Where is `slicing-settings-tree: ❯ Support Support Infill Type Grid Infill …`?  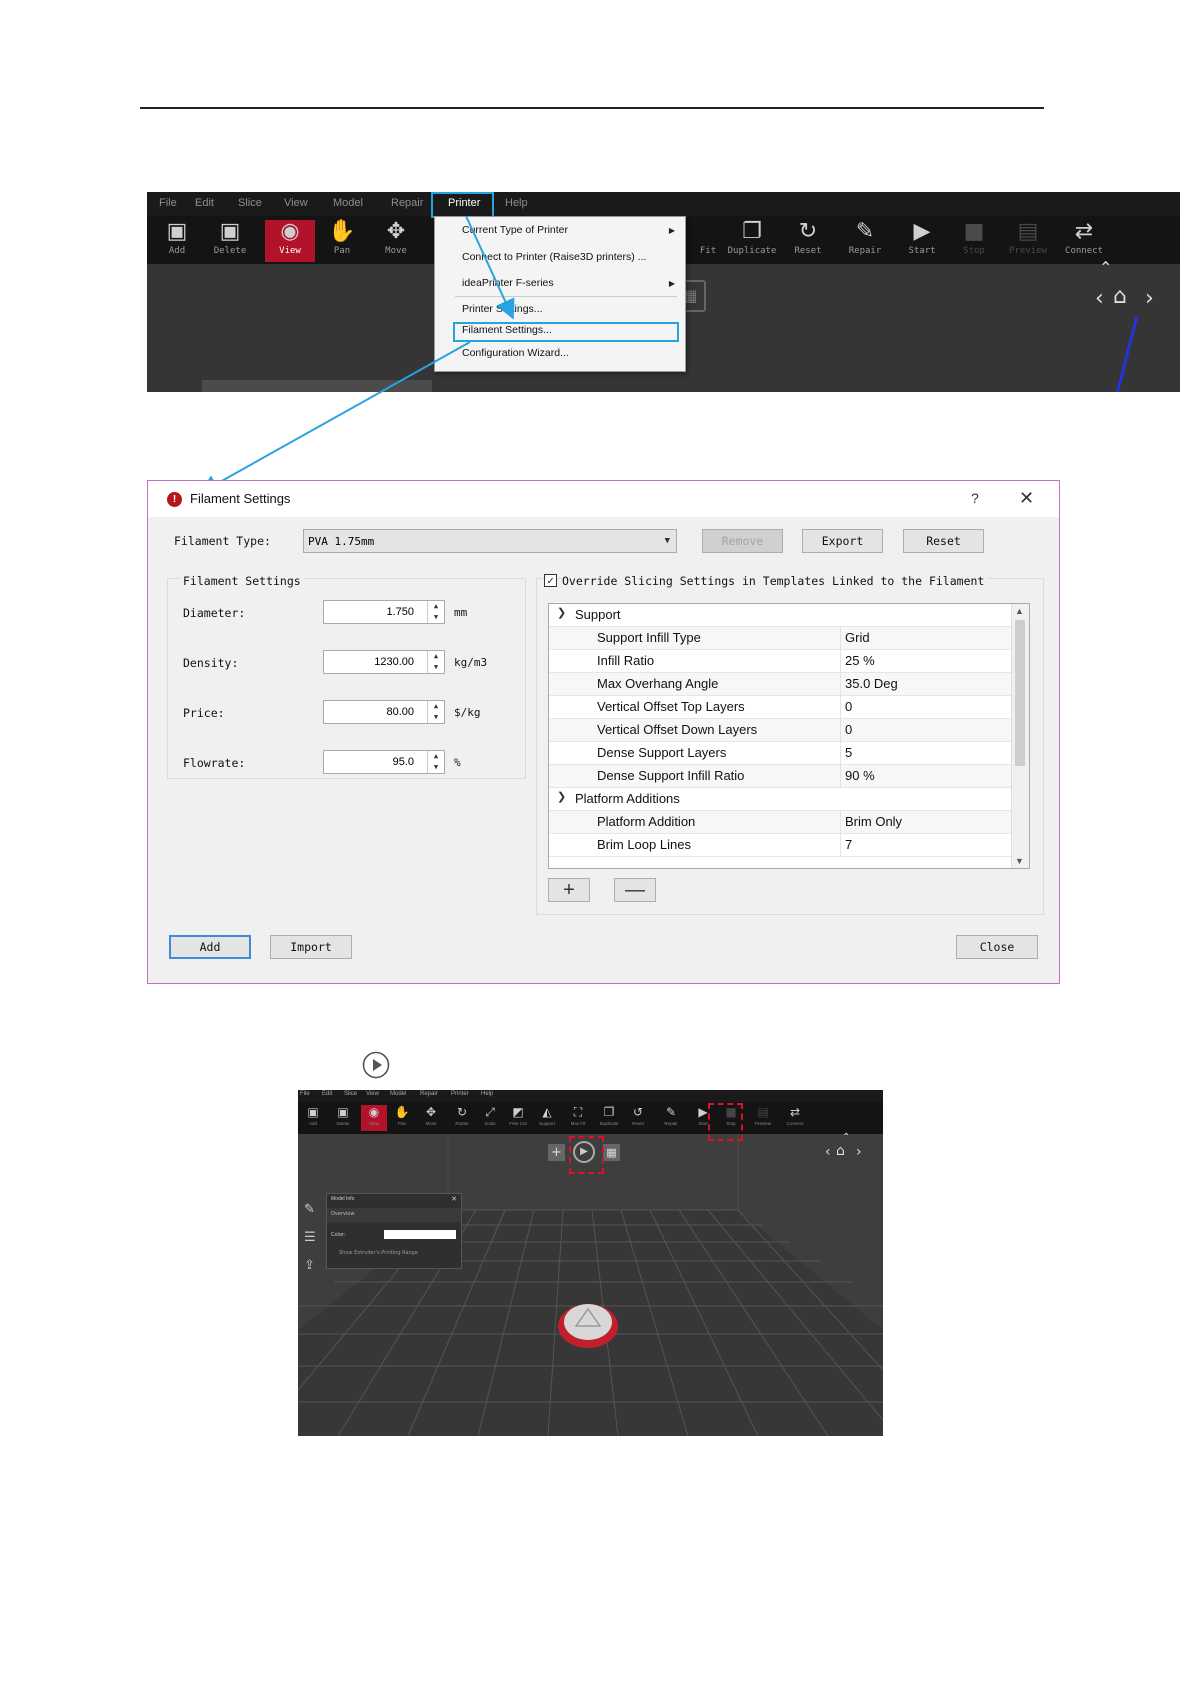
slicing-settings-tree: ❯ Support Support Infill Type Grid Infill … is located at coordinates (789, 736).